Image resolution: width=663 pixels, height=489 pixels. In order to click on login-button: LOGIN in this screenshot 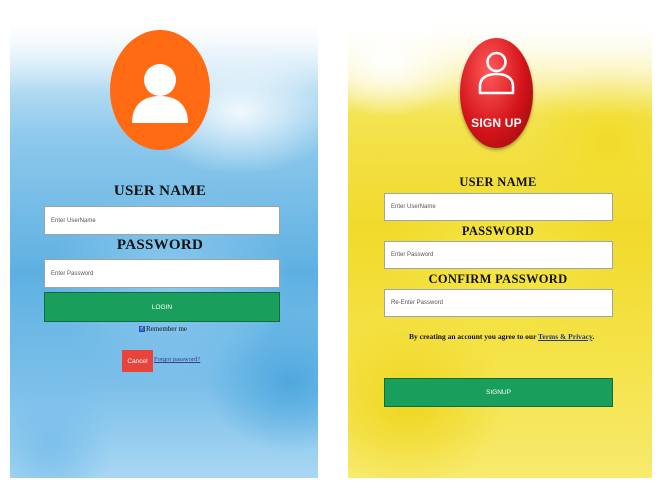, I will do `click(162, 307)`.